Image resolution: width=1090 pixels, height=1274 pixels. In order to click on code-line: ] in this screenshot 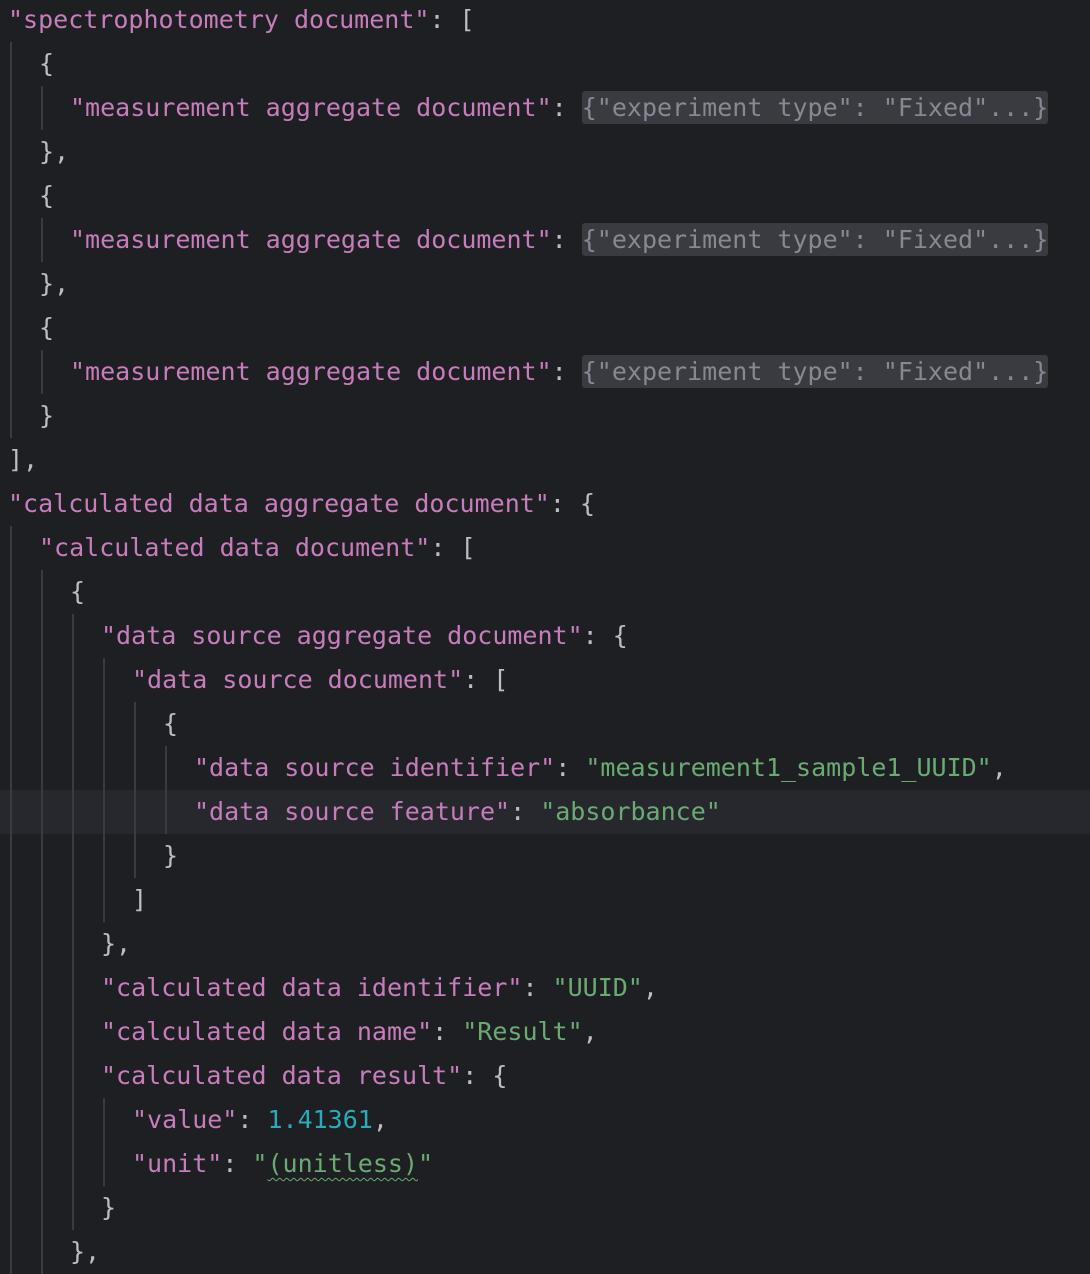, I will do `click(545, 900)`.